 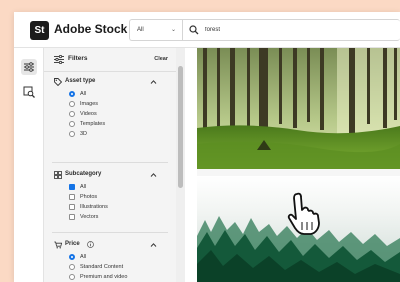 What do you see at coordinates (110, 134) in the screenshot?
I see `asset-type-option-3d: 3D` at bounding box center [110, 134].